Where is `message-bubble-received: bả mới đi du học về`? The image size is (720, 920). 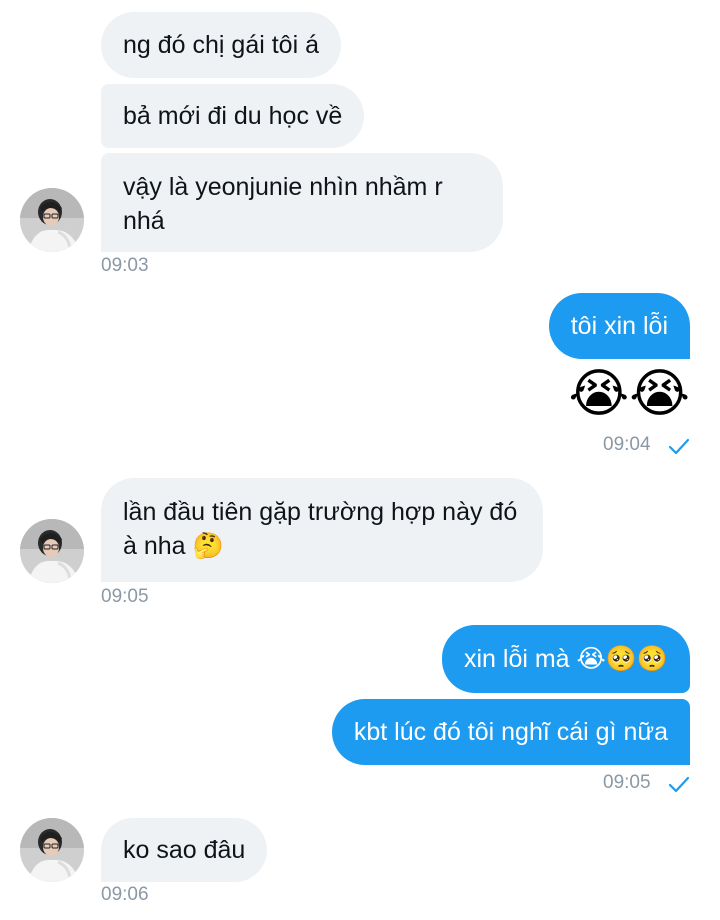 message-bubble-received: bả mới đi du học về is located at coordinates (233, 116).